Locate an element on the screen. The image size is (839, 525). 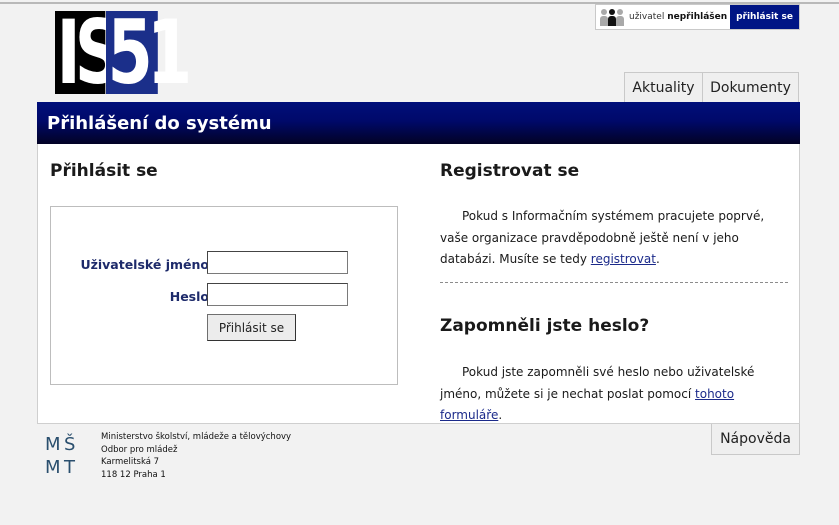
msmt-logo: M Š M T is located at coordinates (60, 454).